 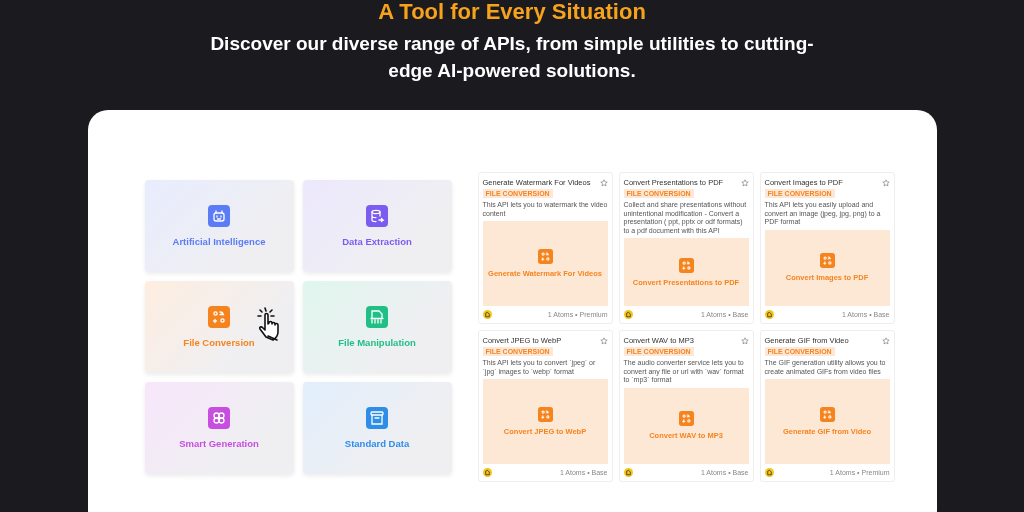 I want to click on category-label: Standard Data, so click(x=377, y=443).